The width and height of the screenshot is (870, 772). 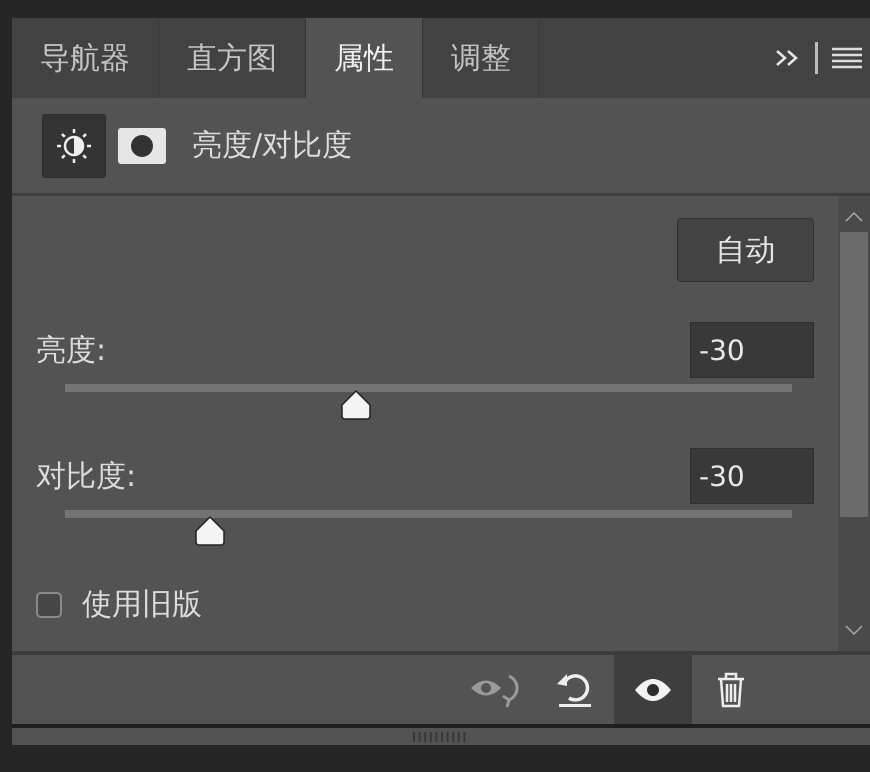 I want to click on slider-label: 对比度:, so click(x=86, y=477).